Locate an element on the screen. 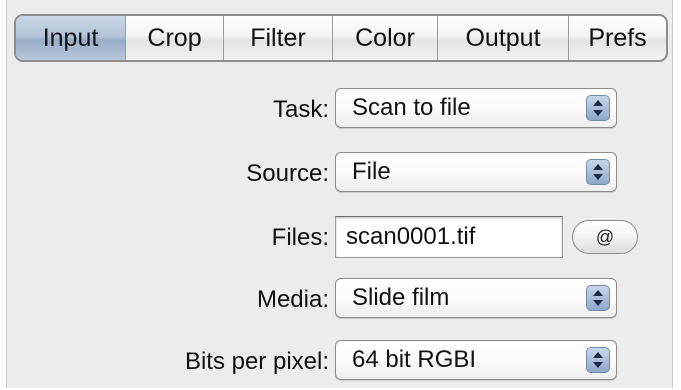 The height and width of the screenshot is (390, 681). bits-per-pixel-label: Bits per pixel: is located at coordinates (256, 361).